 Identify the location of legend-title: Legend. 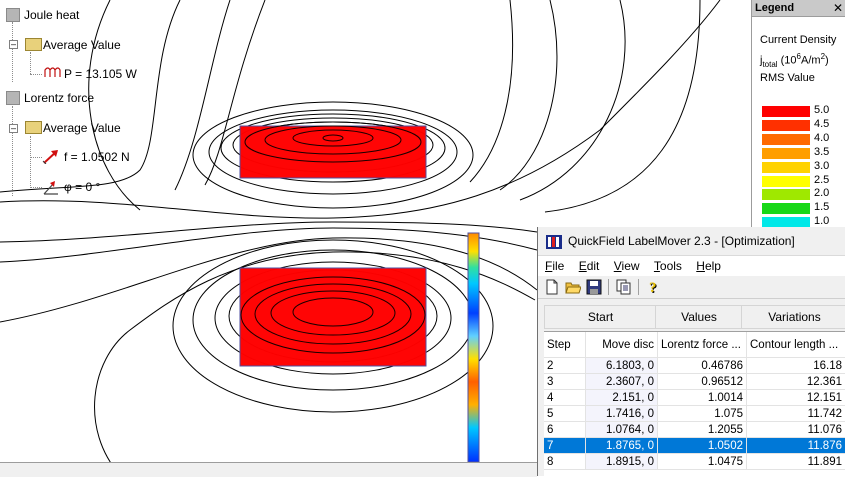
(775, 8).